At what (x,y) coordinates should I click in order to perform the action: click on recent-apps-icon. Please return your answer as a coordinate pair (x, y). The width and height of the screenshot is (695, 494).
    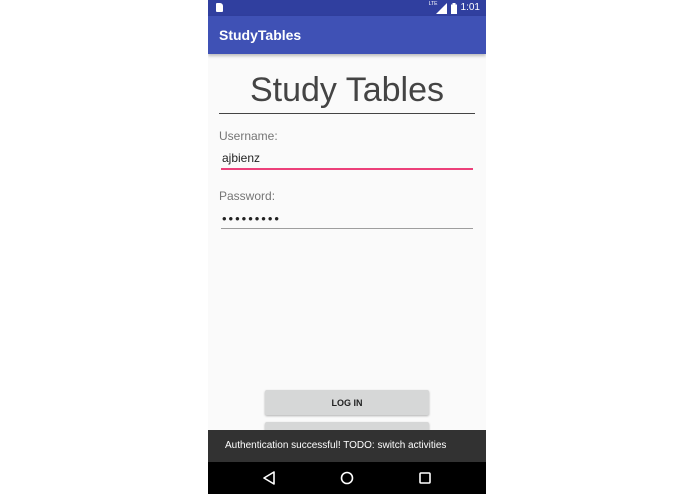
    Looking at the image, I should click on (425, 478).